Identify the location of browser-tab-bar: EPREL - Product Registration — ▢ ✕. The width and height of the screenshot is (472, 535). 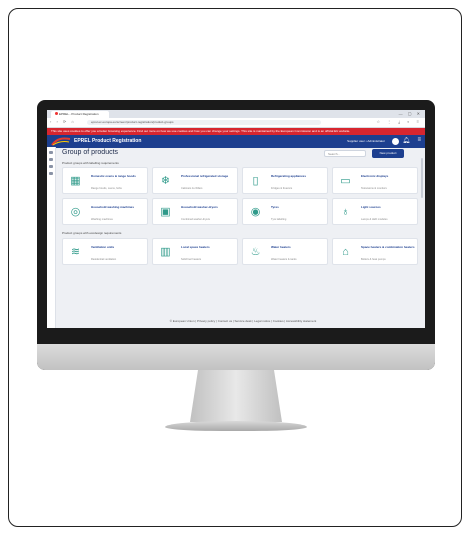
(236, 114).